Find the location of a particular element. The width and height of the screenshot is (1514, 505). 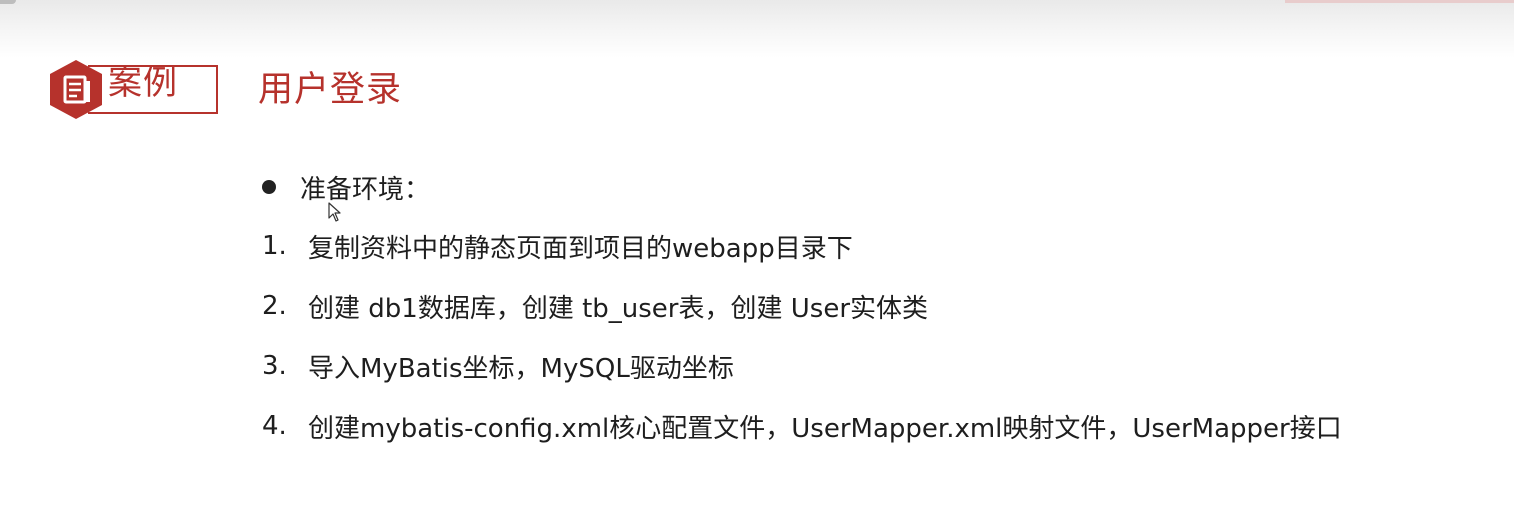

top-edge-mark is located at coordinates (8, 2).